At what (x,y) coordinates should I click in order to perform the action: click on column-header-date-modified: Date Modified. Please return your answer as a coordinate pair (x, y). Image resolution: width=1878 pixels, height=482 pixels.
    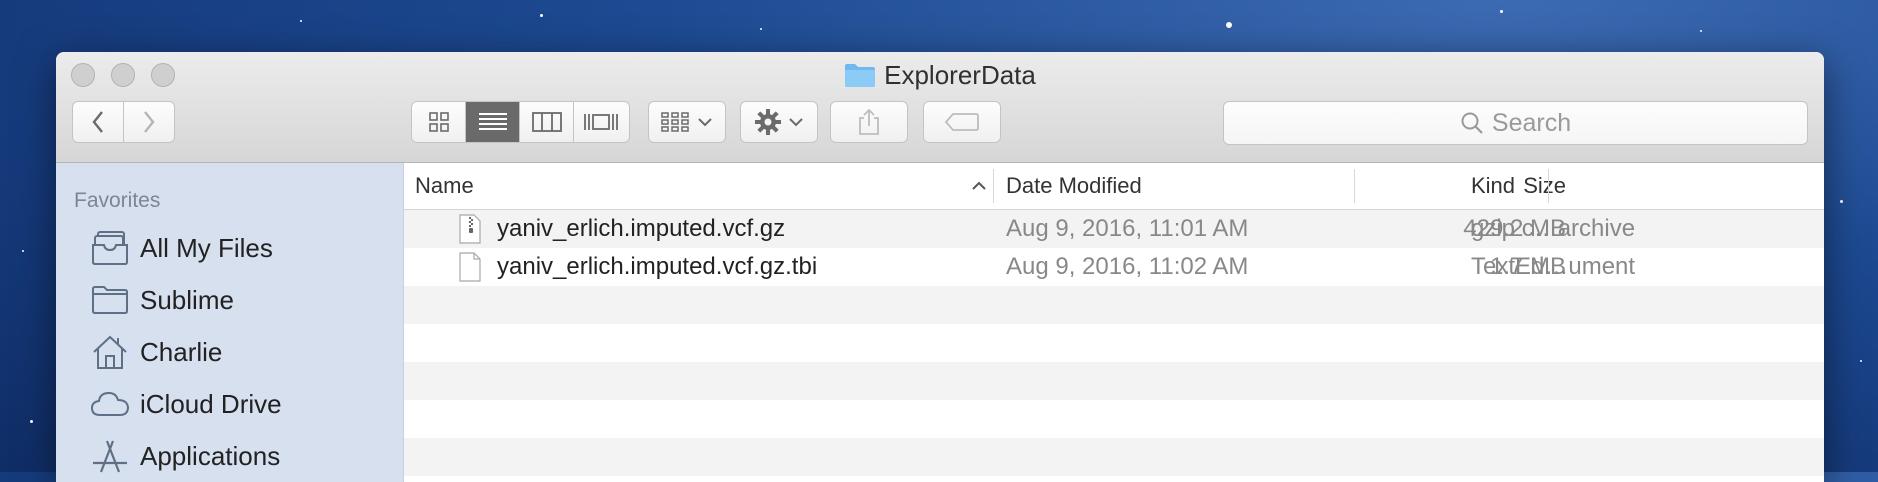
    Looking at the image, I should click on (1074, 186).